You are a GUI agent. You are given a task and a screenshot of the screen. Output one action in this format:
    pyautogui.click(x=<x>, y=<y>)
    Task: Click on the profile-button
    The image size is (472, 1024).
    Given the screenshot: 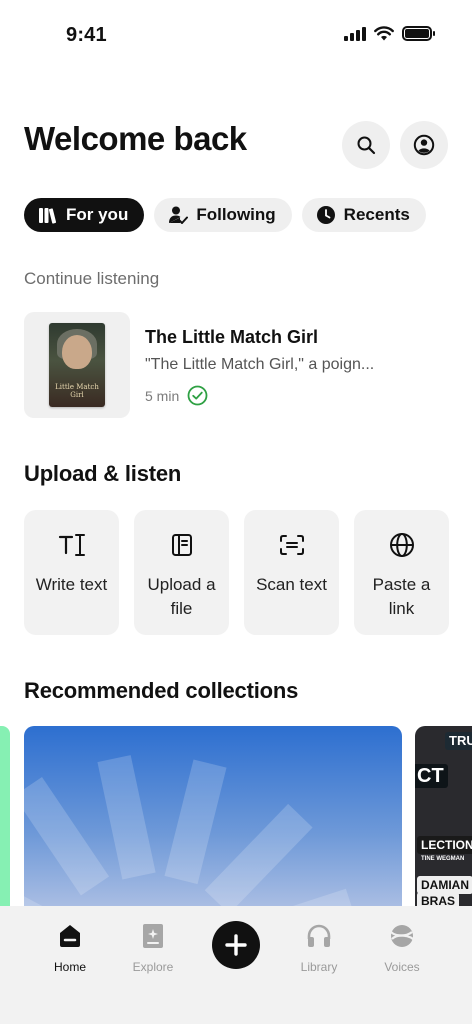 What is the action you would take?
    pyautogui.click(x=424, y=145)
    